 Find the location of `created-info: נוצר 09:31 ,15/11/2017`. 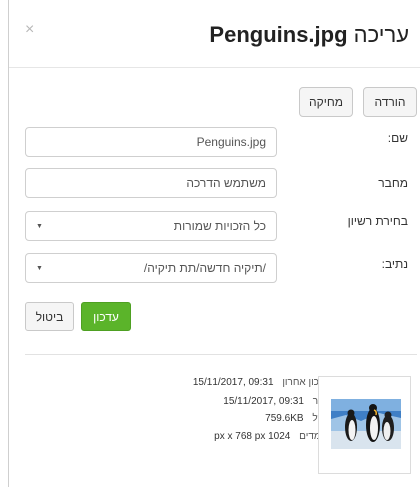

created-info: נוצר 09:31 ,15/11/2017 is located at coordinates (276, 401).